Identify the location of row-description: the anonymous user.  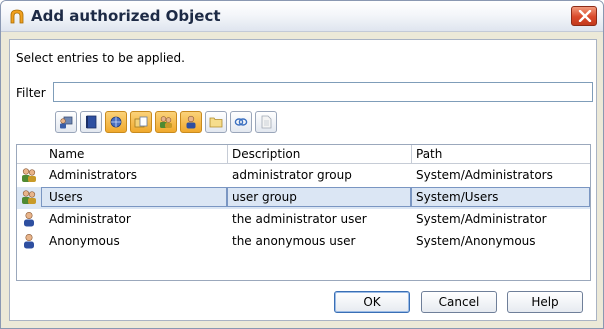
(294, 241).